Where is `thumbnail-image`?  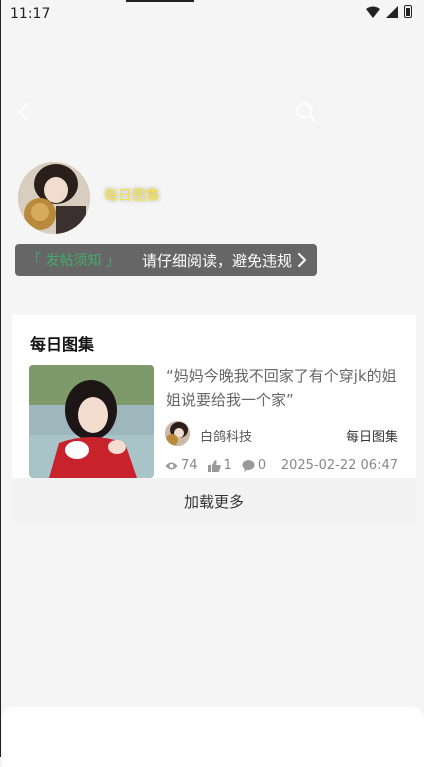
thumbnail-image is located at coordinates (91, 421).